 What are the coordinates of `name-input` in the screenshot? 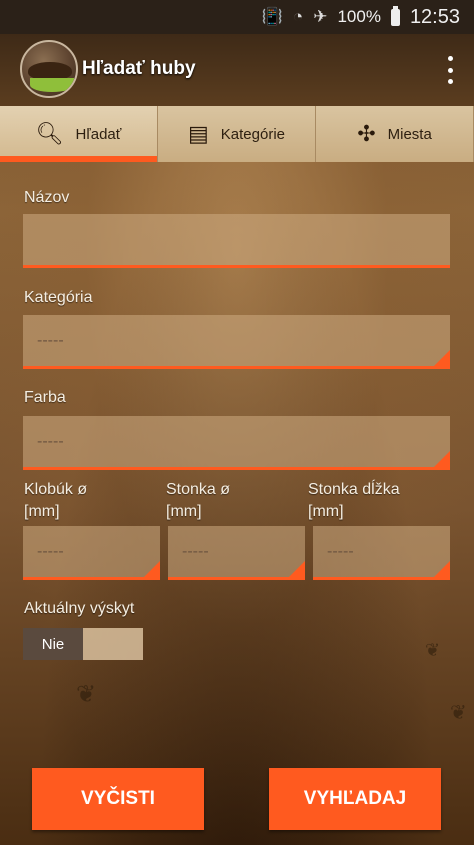 It's located at (243, 239).